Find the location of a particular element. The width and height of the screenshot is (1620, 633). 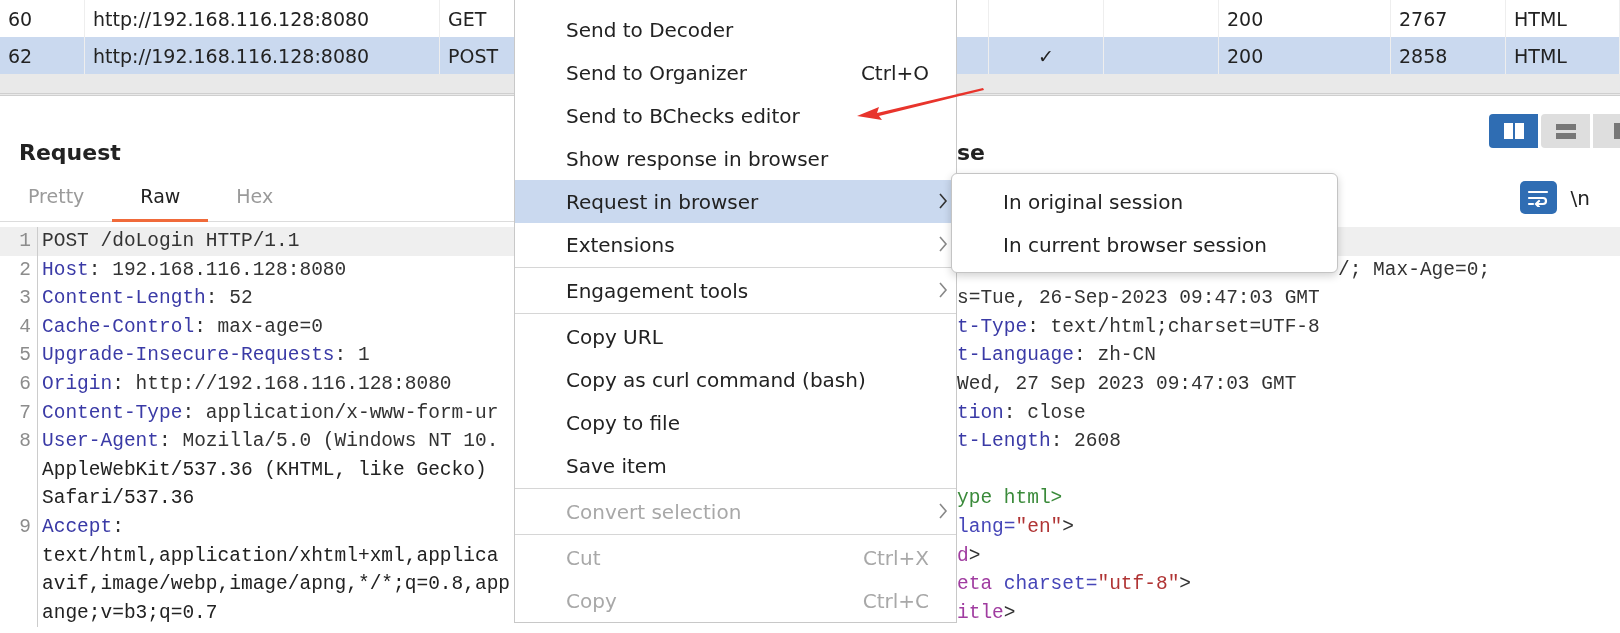

table-cell: GET is located at coordinates (467, 18).